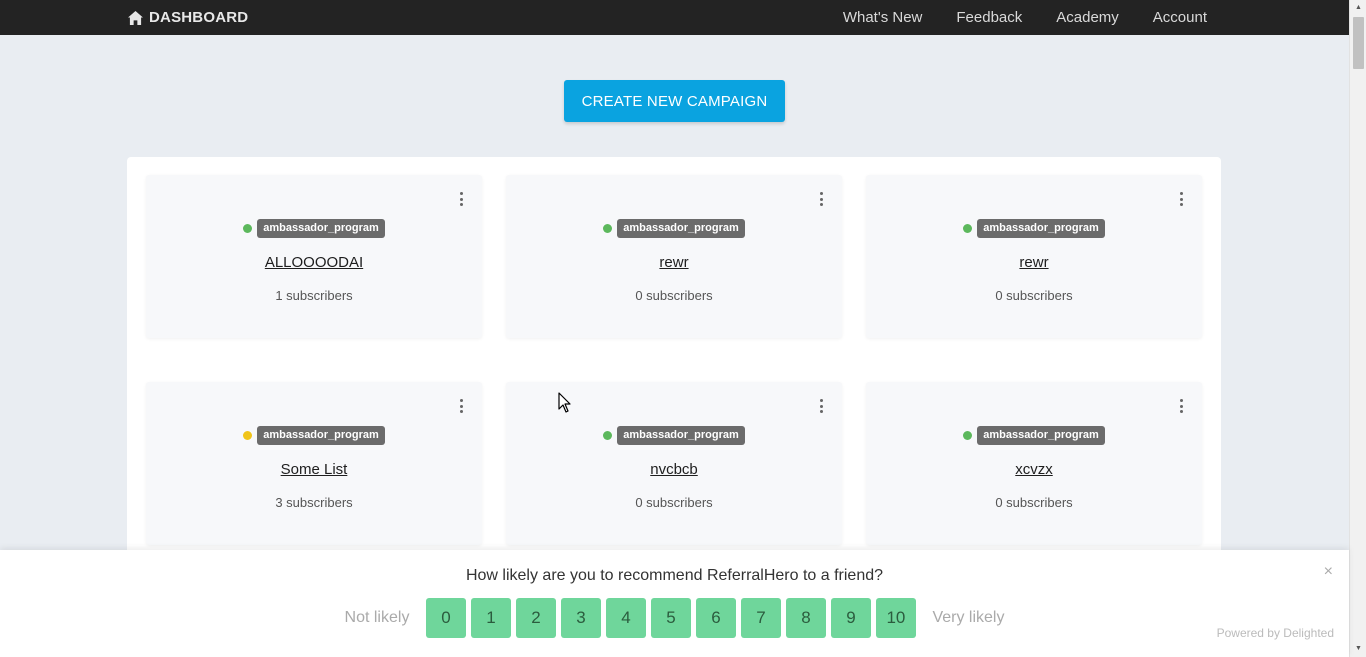  What do you see at coordinates (314, 295) in the screenshot?
I see `subscriber-count: 1 subscribers` at bounding box center [314, 295].